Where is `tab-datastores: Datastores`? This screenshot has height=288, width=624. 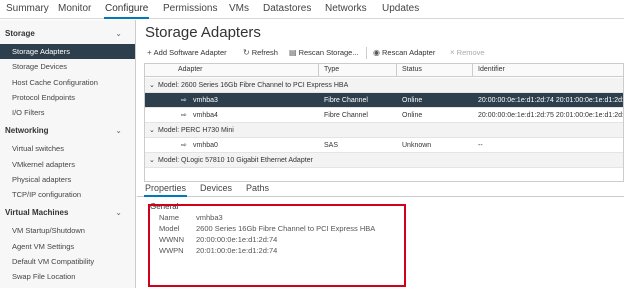
tab-datastores: Datastores is located at coordinates (287, 8).